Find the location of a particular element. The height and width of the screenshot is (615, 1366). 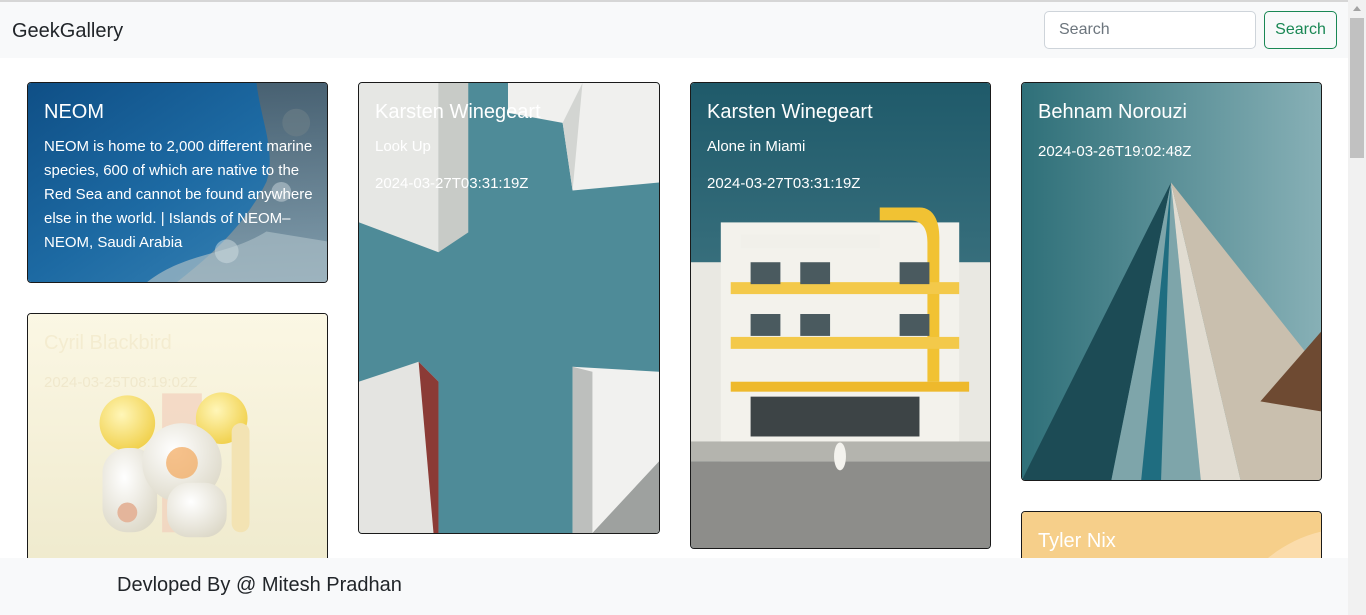

card-title: Cyril Blackbird is located at coordinates (108, 343).